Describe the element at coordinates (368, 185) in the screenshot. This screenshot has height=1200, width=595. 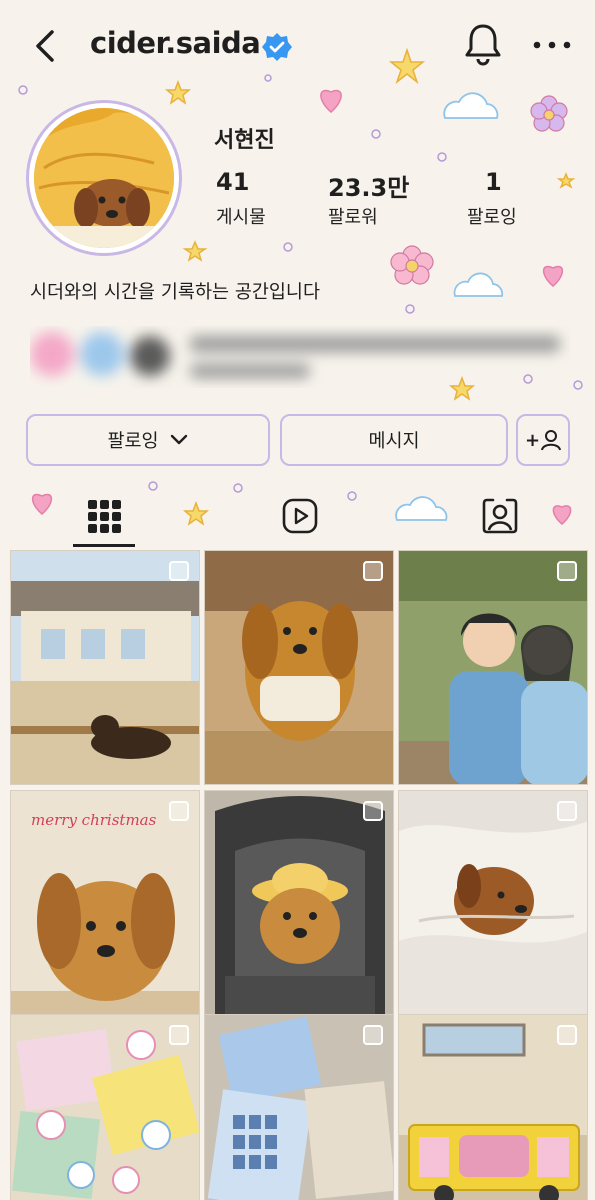
I see `followers-count: 23.3만` at that location.